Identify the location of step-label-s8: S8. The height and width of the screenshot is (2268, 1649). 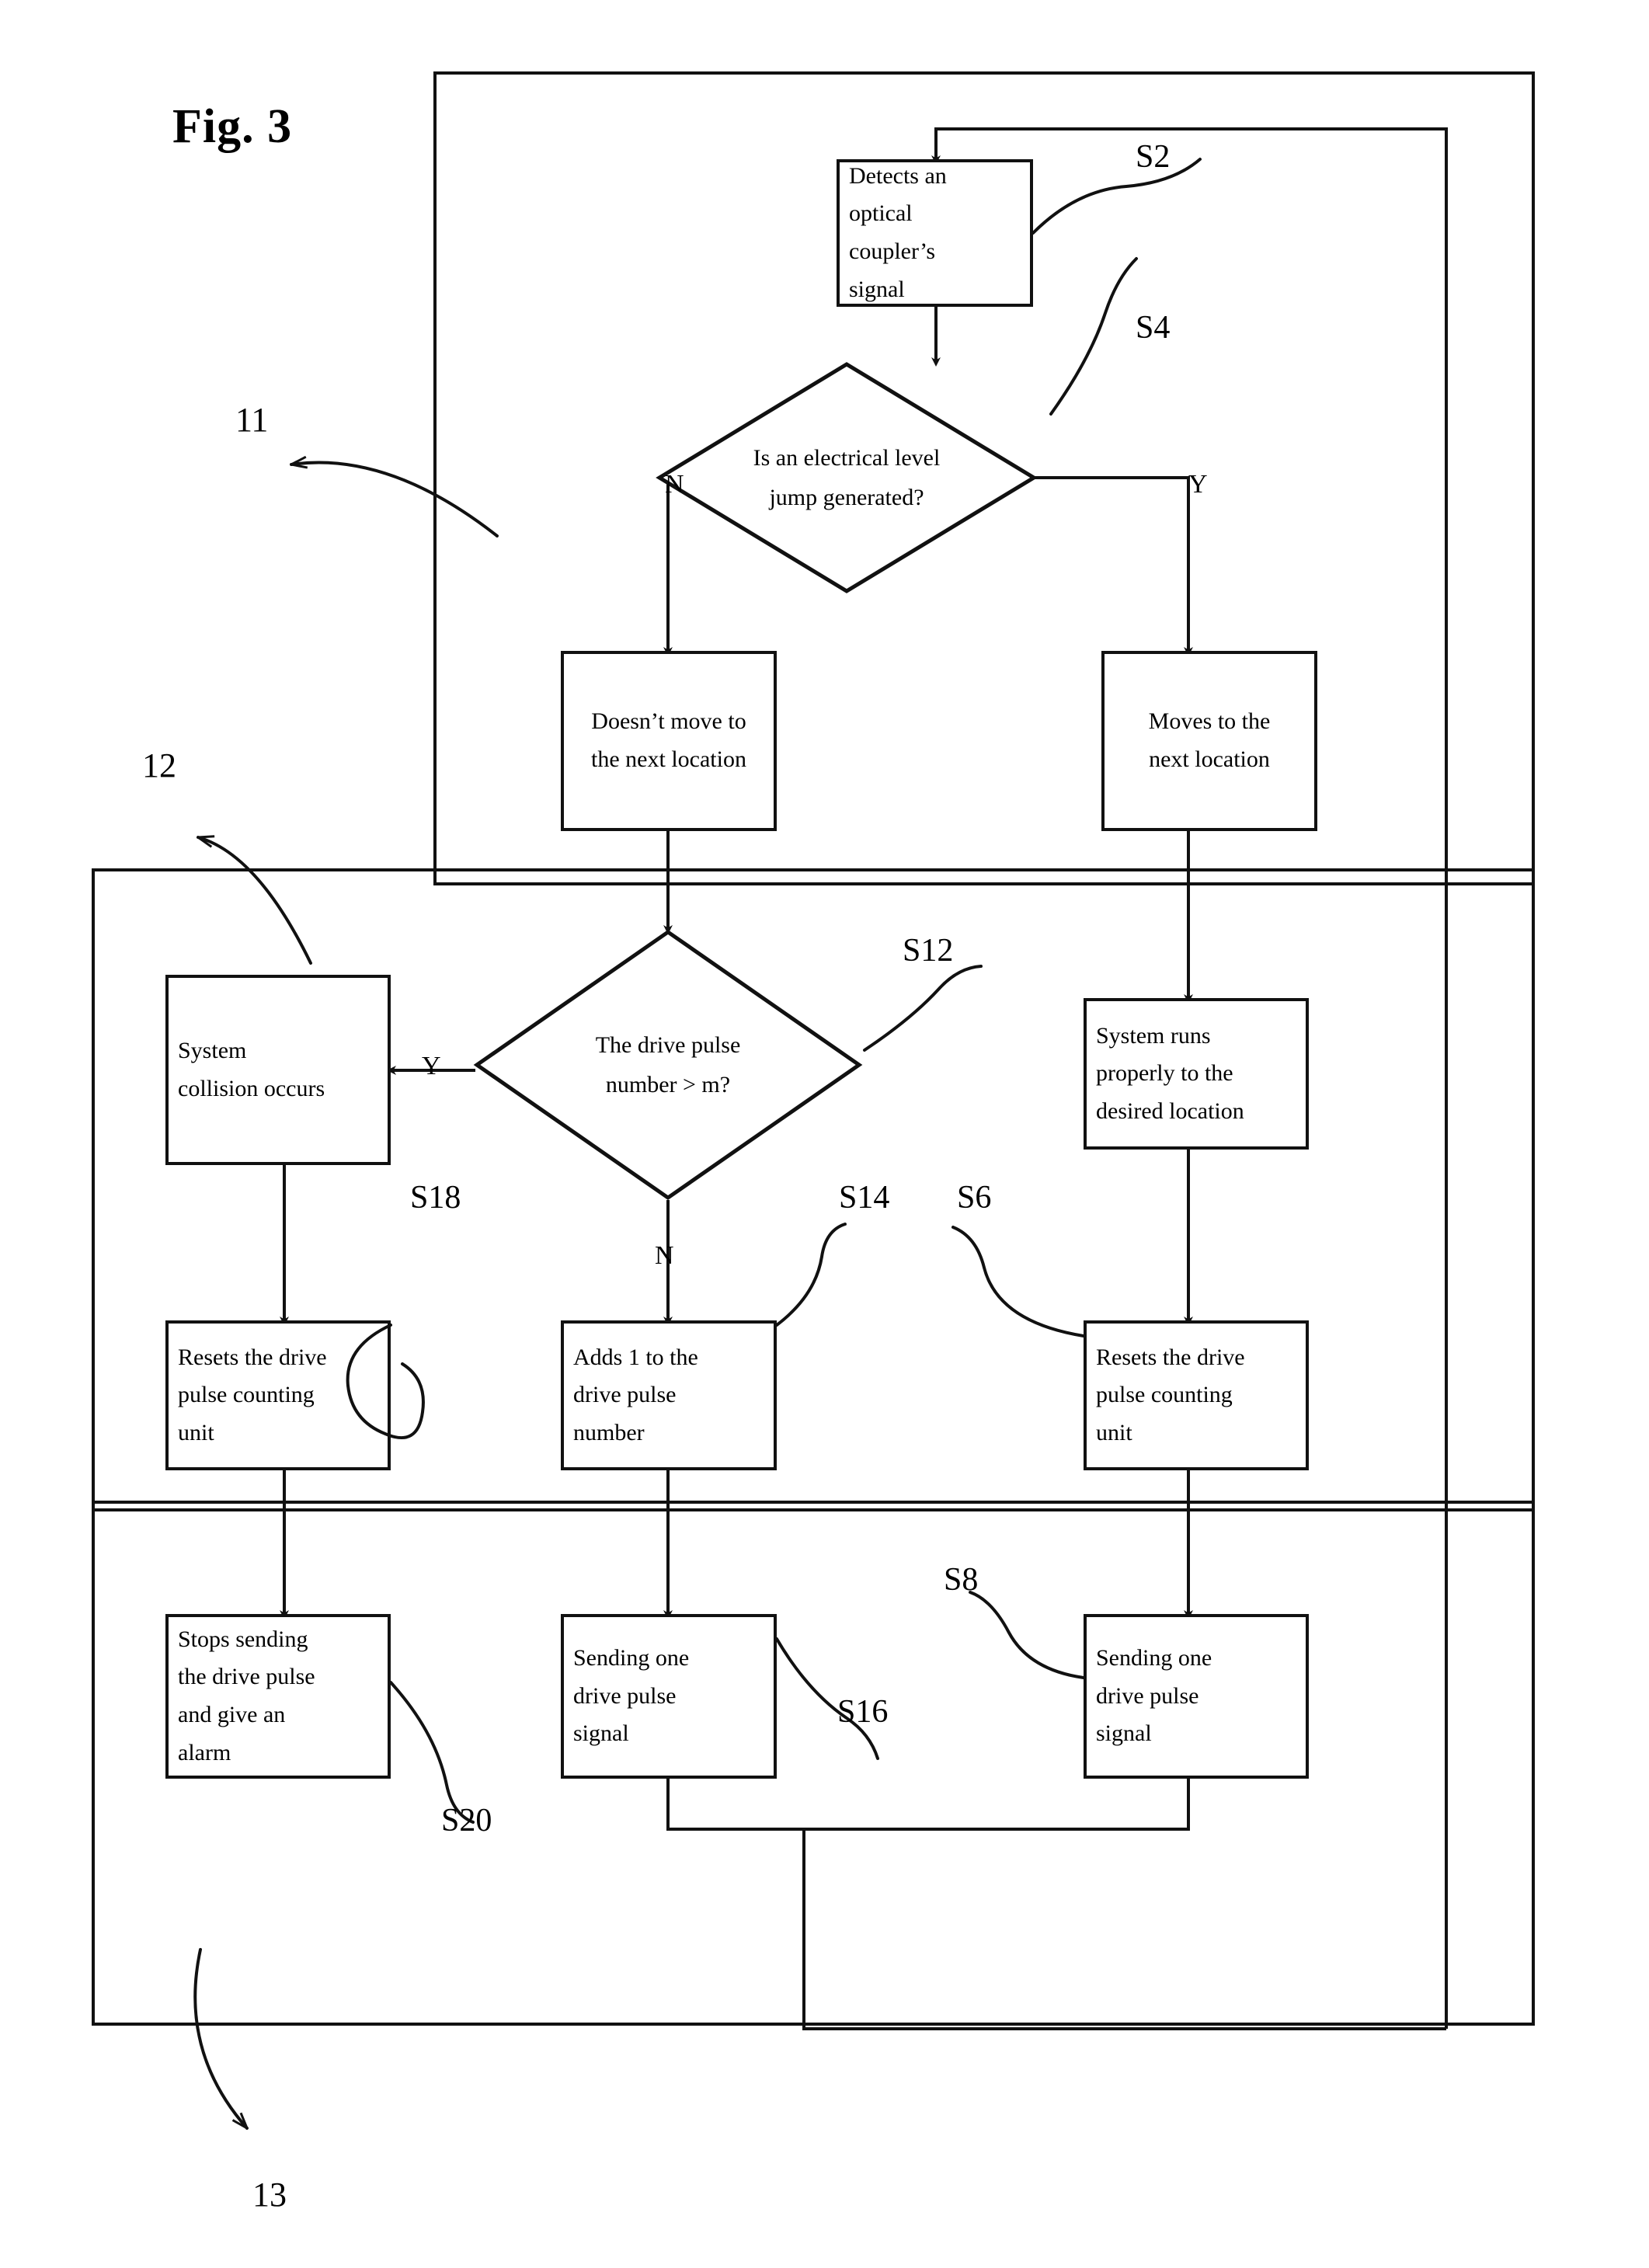
(962, 1580).